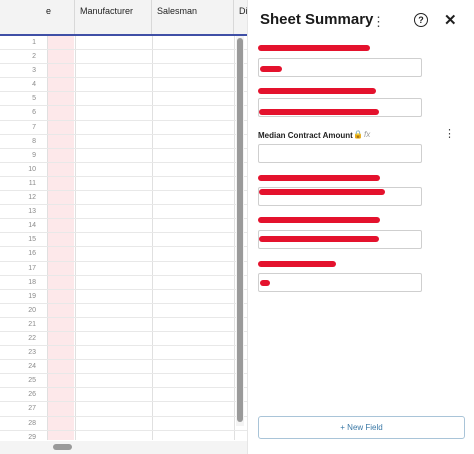 The image size is (474, 454). What do you see at coordinates (32, 296) in the screenshot?
I see `row-number: 19` at bounding box center [32, 296].